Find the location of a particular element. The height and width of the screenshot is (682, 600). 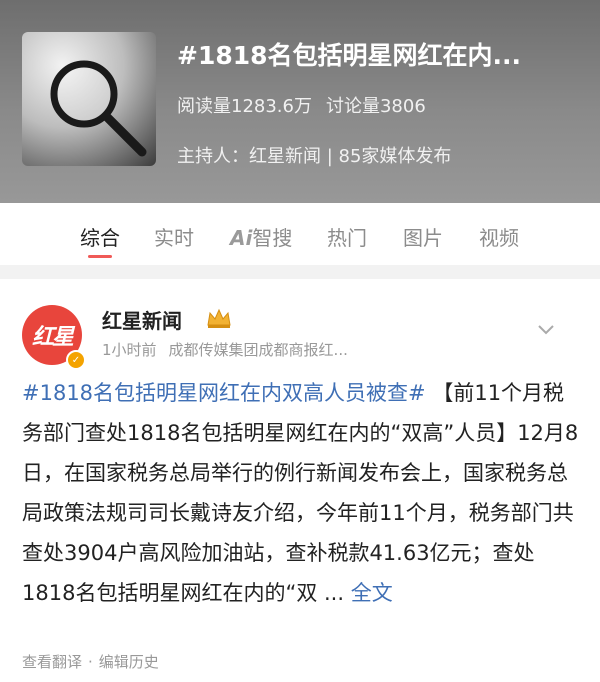

topic-stats: 阅读量1283.6万 讨论量3806 is located at coordinates (301, 105).